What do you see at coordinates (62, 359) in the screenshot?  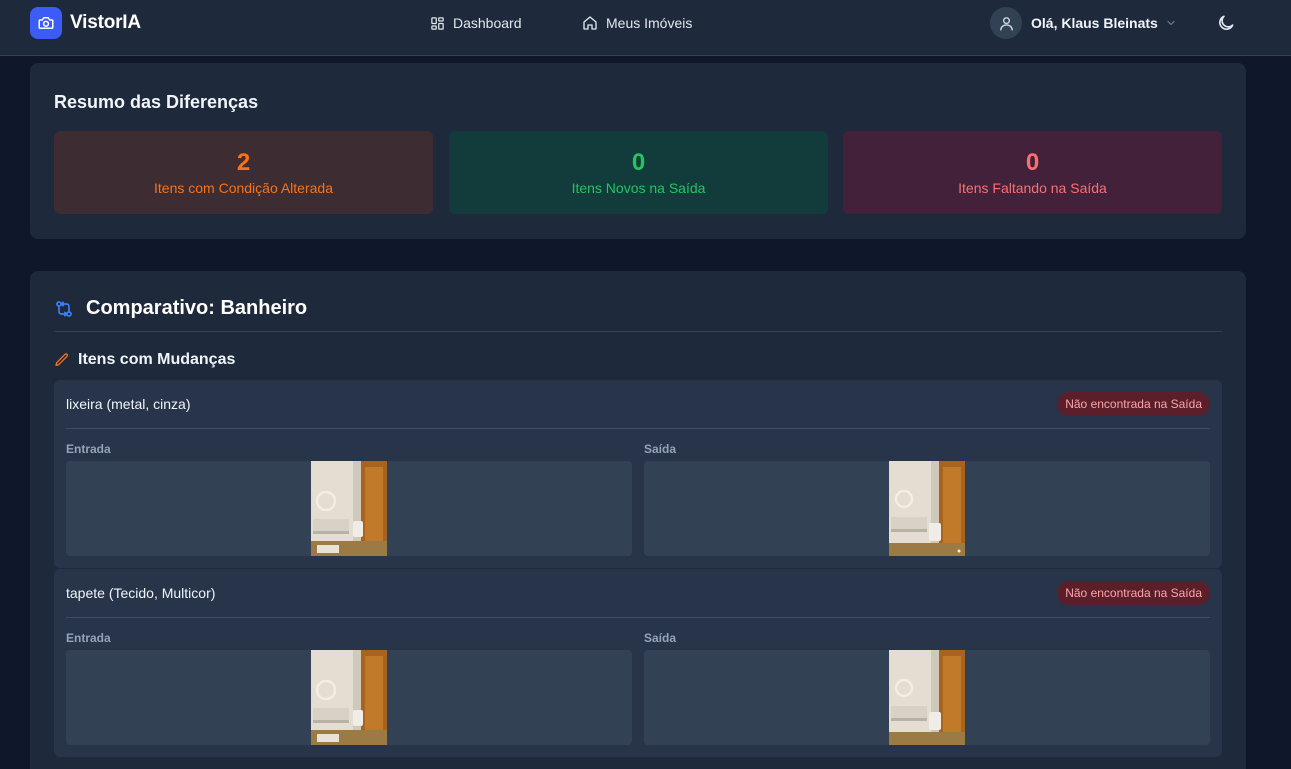 I see `pencil-icon` at bounding box center [62, 359].